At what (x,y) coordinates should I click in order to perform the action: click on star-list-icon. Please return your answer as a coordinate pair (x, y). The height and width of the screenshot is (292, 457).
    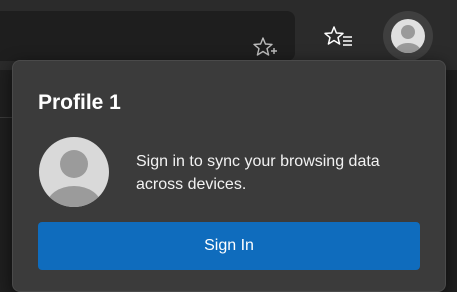
    Looking at the image, I should click on (338, 36).